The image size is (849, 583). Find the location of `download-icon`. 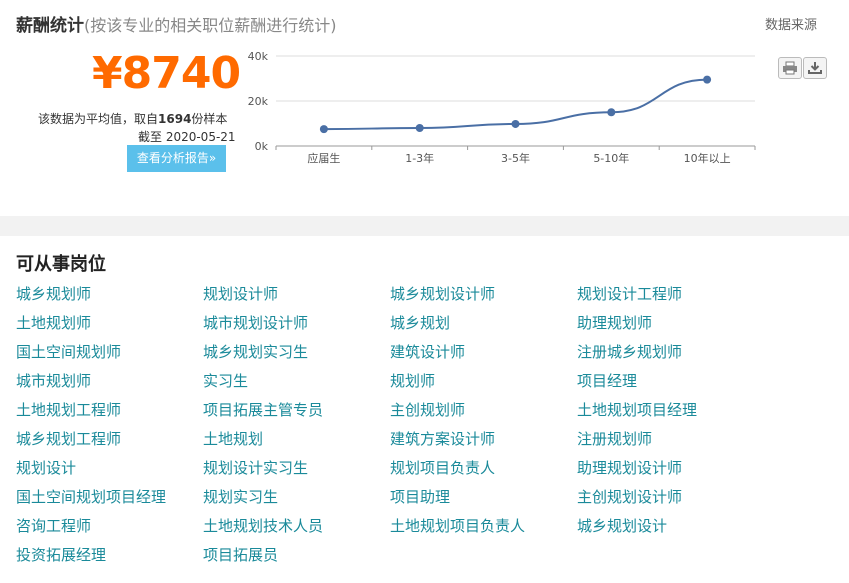

download-icon is located at coordinates (815, 68).